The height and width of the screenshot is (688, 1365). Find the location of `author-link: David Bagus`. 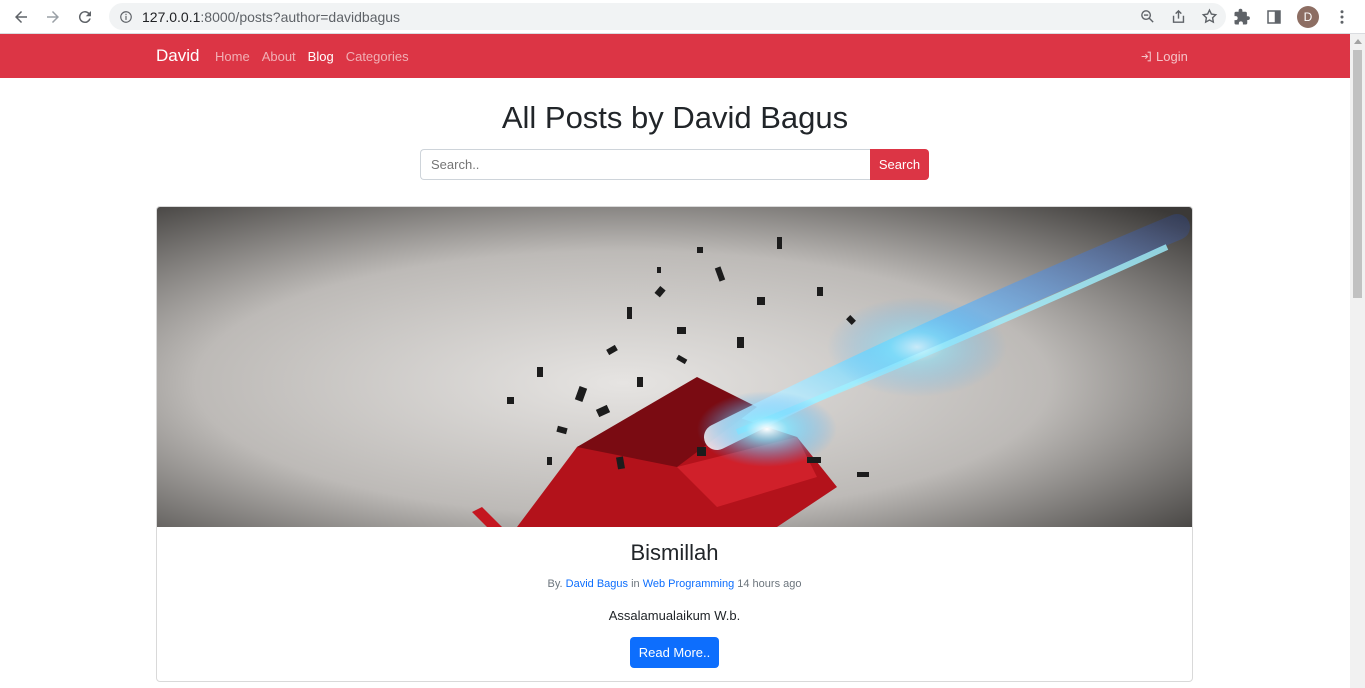

author-link: David Bagus is located at coordinates (597, 584).